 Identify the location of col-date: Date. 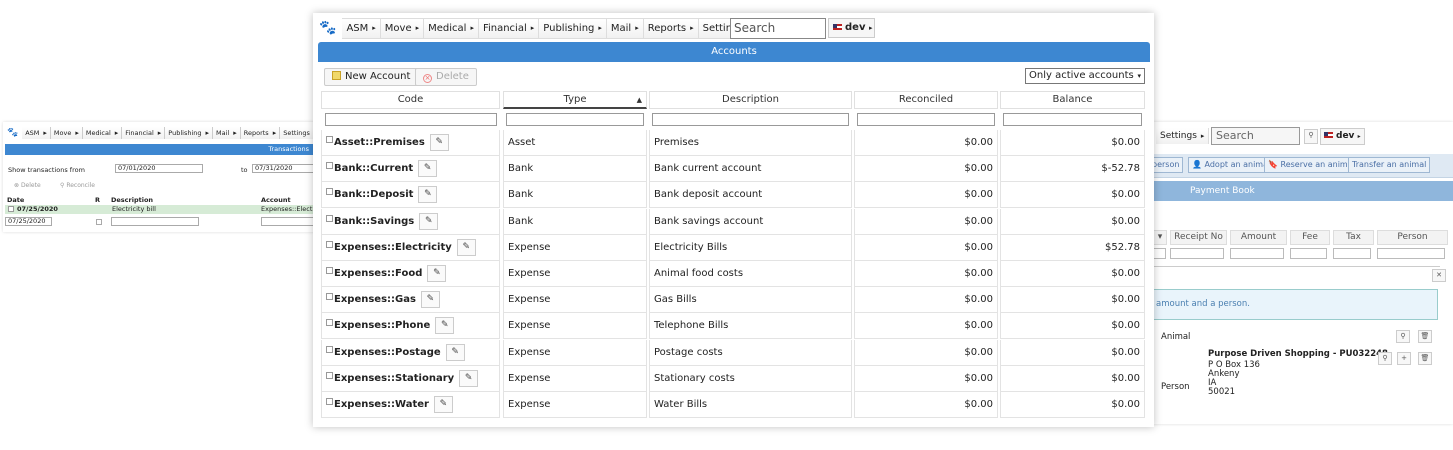
(15, 200).